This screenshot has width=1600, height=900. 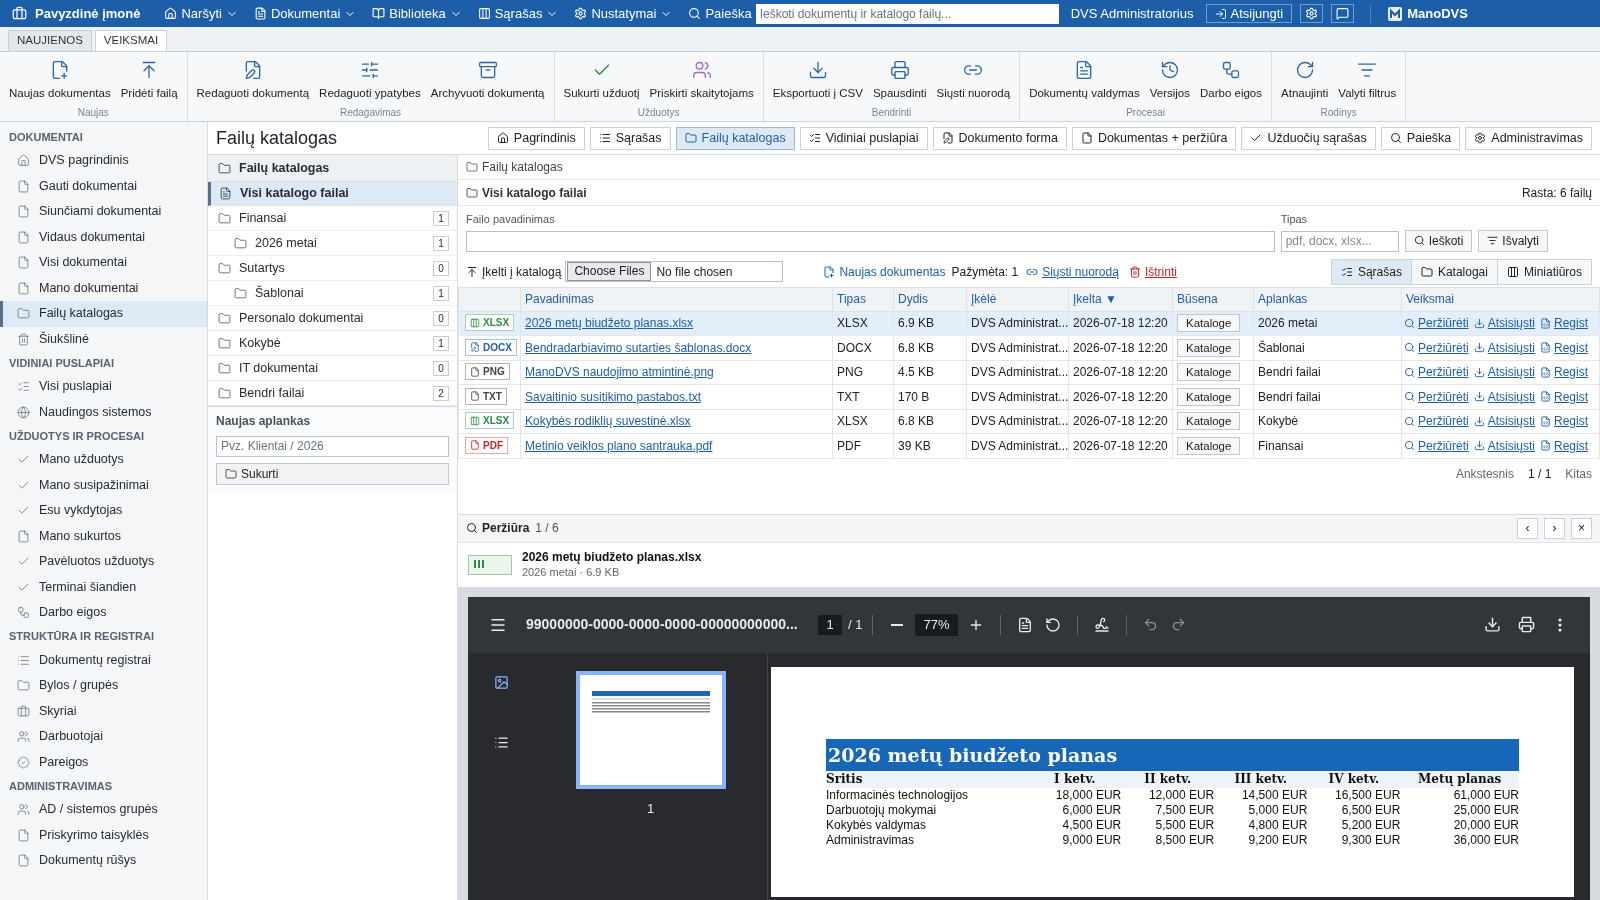 What do you see at coordinates (103, 263) in the screenshot?
I see `sidebar-item: Visi dokumentai` at bounding box center [103, 263].